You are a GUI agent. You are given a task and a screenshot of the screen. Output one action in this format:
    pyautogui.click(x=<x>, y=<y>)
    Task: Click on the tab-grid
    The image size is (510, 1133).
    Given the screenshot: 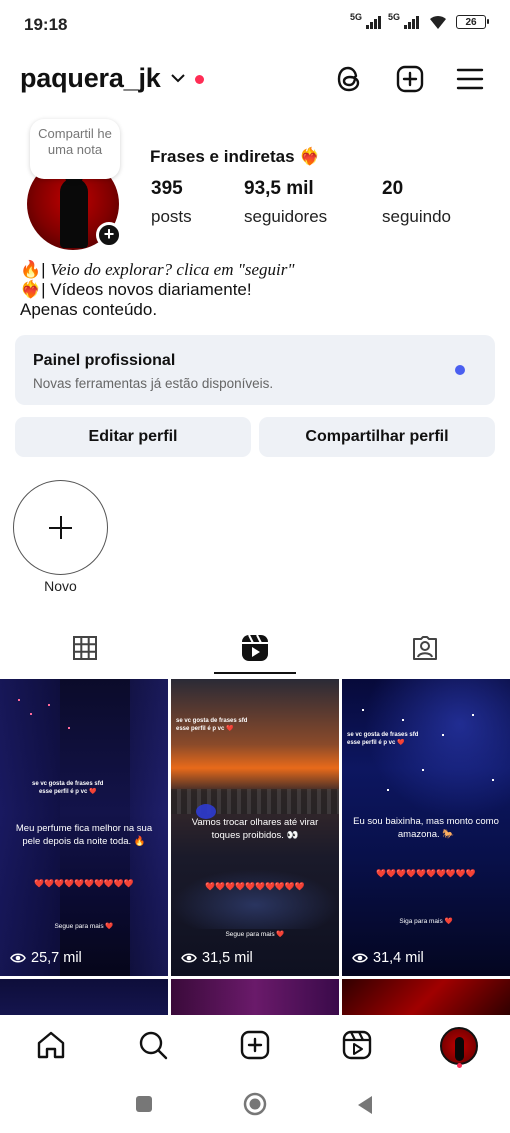 What is the action you would take?
    pyautogui.click(x=85, y=648)
    